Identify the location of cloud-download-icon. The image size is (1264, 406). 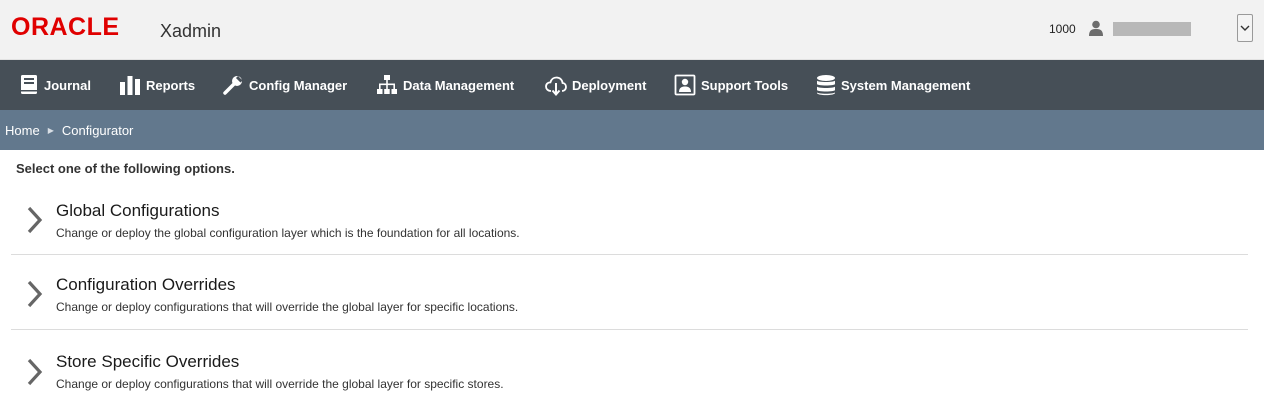
(556, 86).